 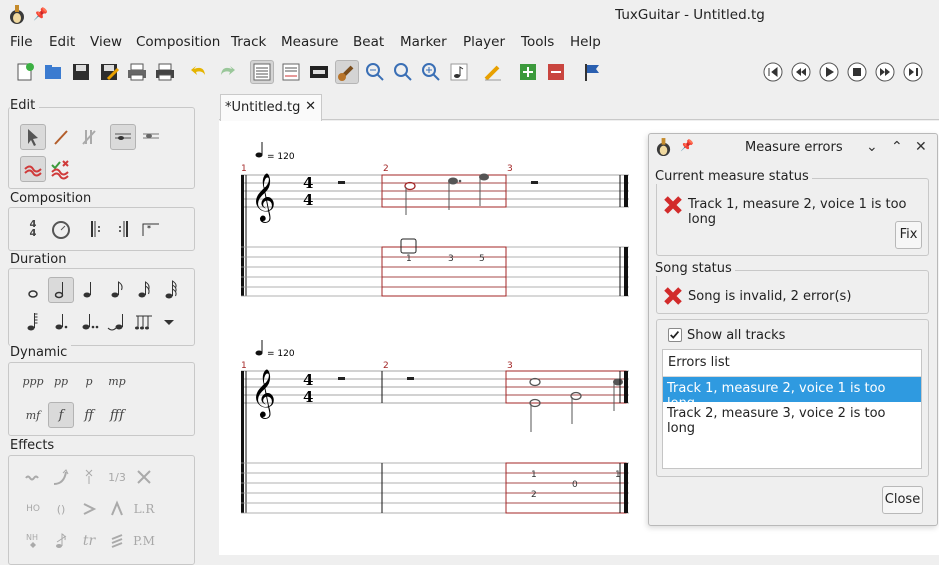 I want to click on tempo-icon, so click(x=61, y=229).